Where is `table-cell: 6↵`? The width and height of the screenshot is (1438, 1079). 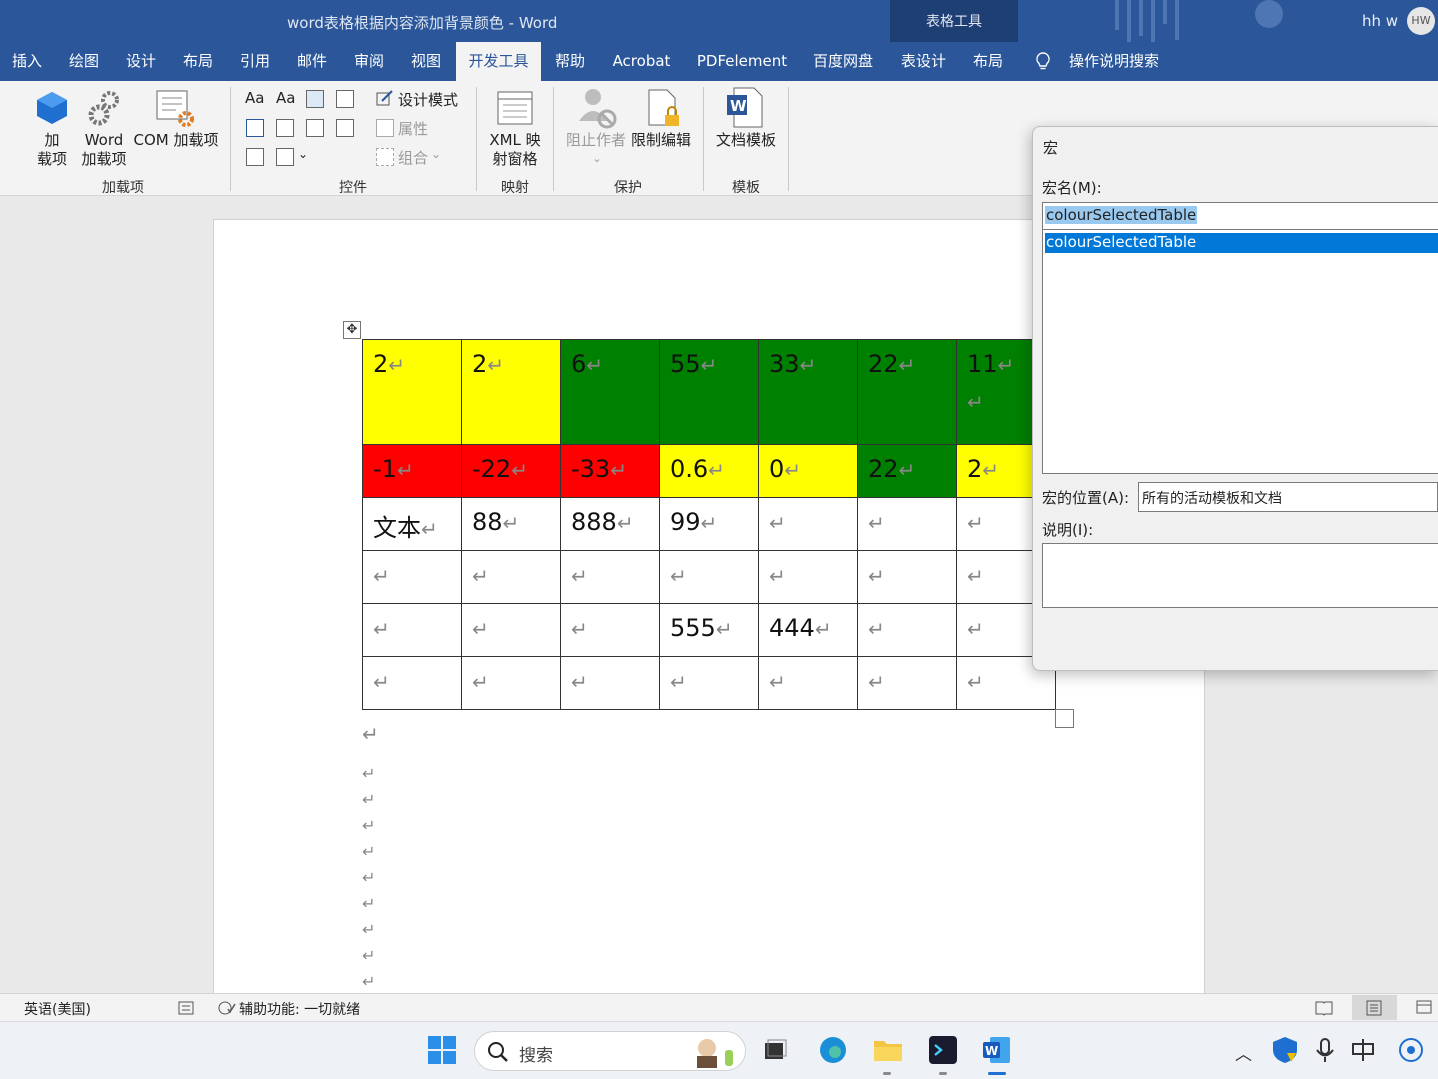
table-cell: 6↵ is located at coordinates (610, 392).